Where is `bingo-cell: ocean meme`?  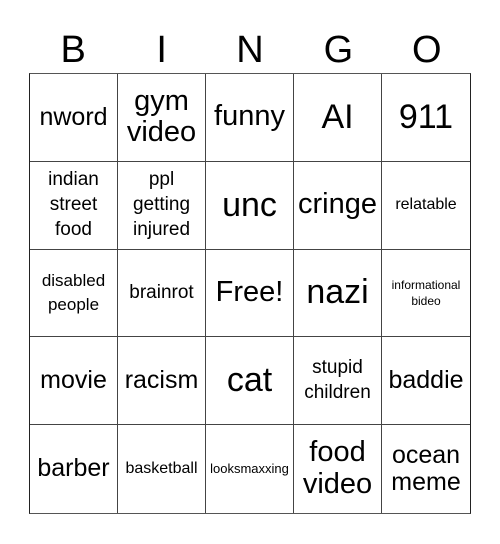
bingo-cell: ocean meme is located at coordinates (426, 469).